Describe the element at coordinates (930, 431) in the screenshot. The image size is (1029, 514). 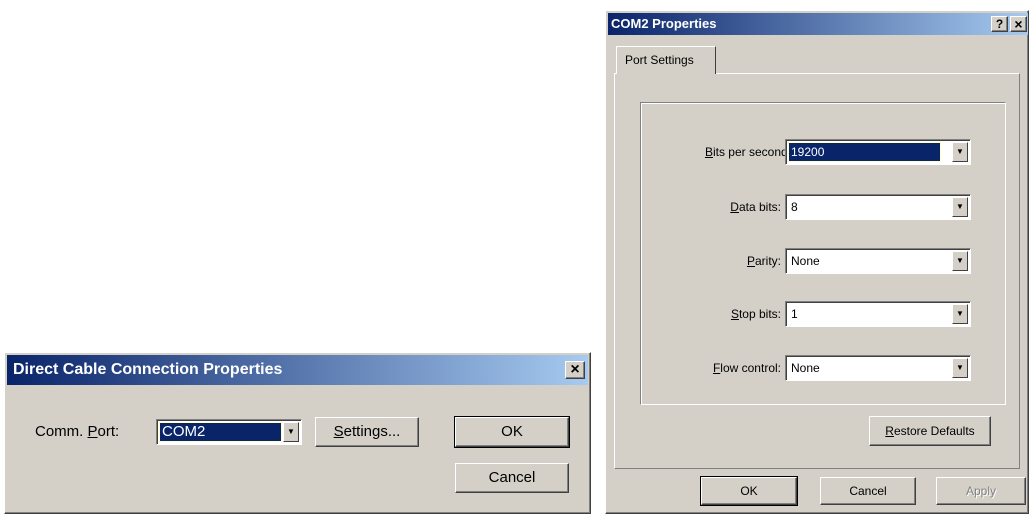
I see `restore-defaults-button: Restore Defaults` at that location.